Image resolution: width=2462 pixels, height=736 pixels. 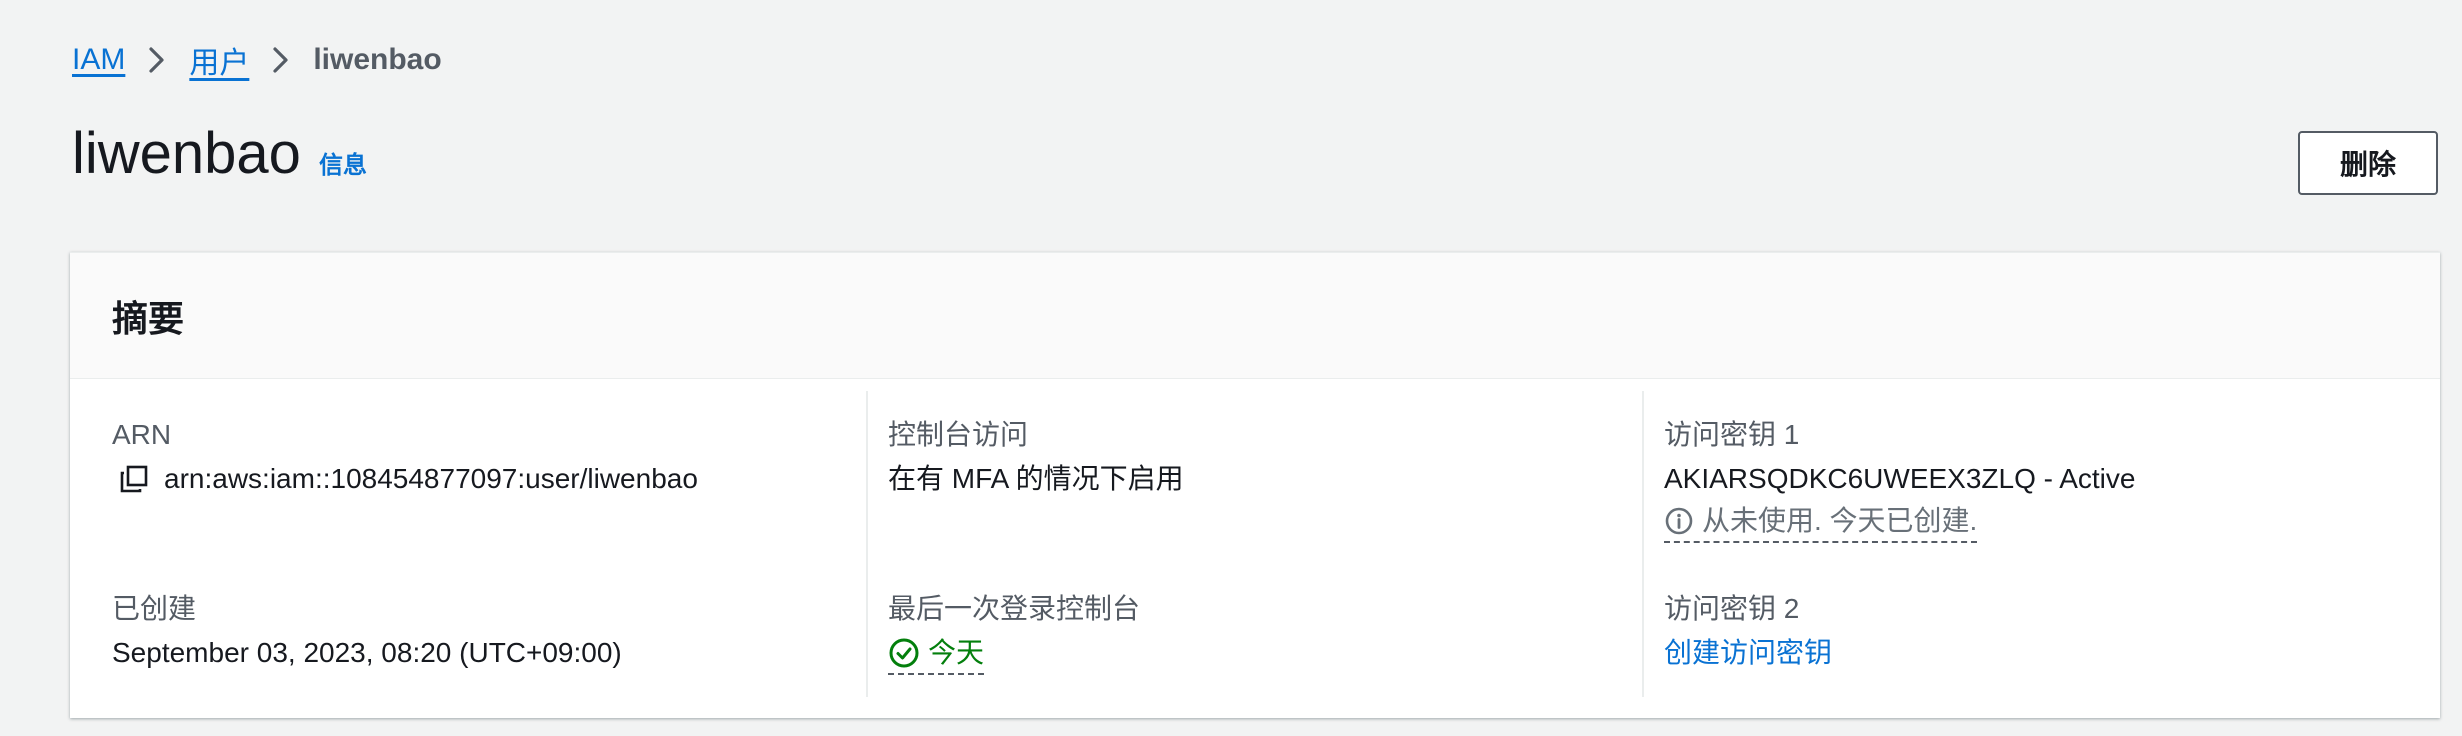 What do you see at coordinates (1732, 608) in the screenshot?
I see `access-key-2-label: 访问密钥 2` at bounding box center [1732, 608].